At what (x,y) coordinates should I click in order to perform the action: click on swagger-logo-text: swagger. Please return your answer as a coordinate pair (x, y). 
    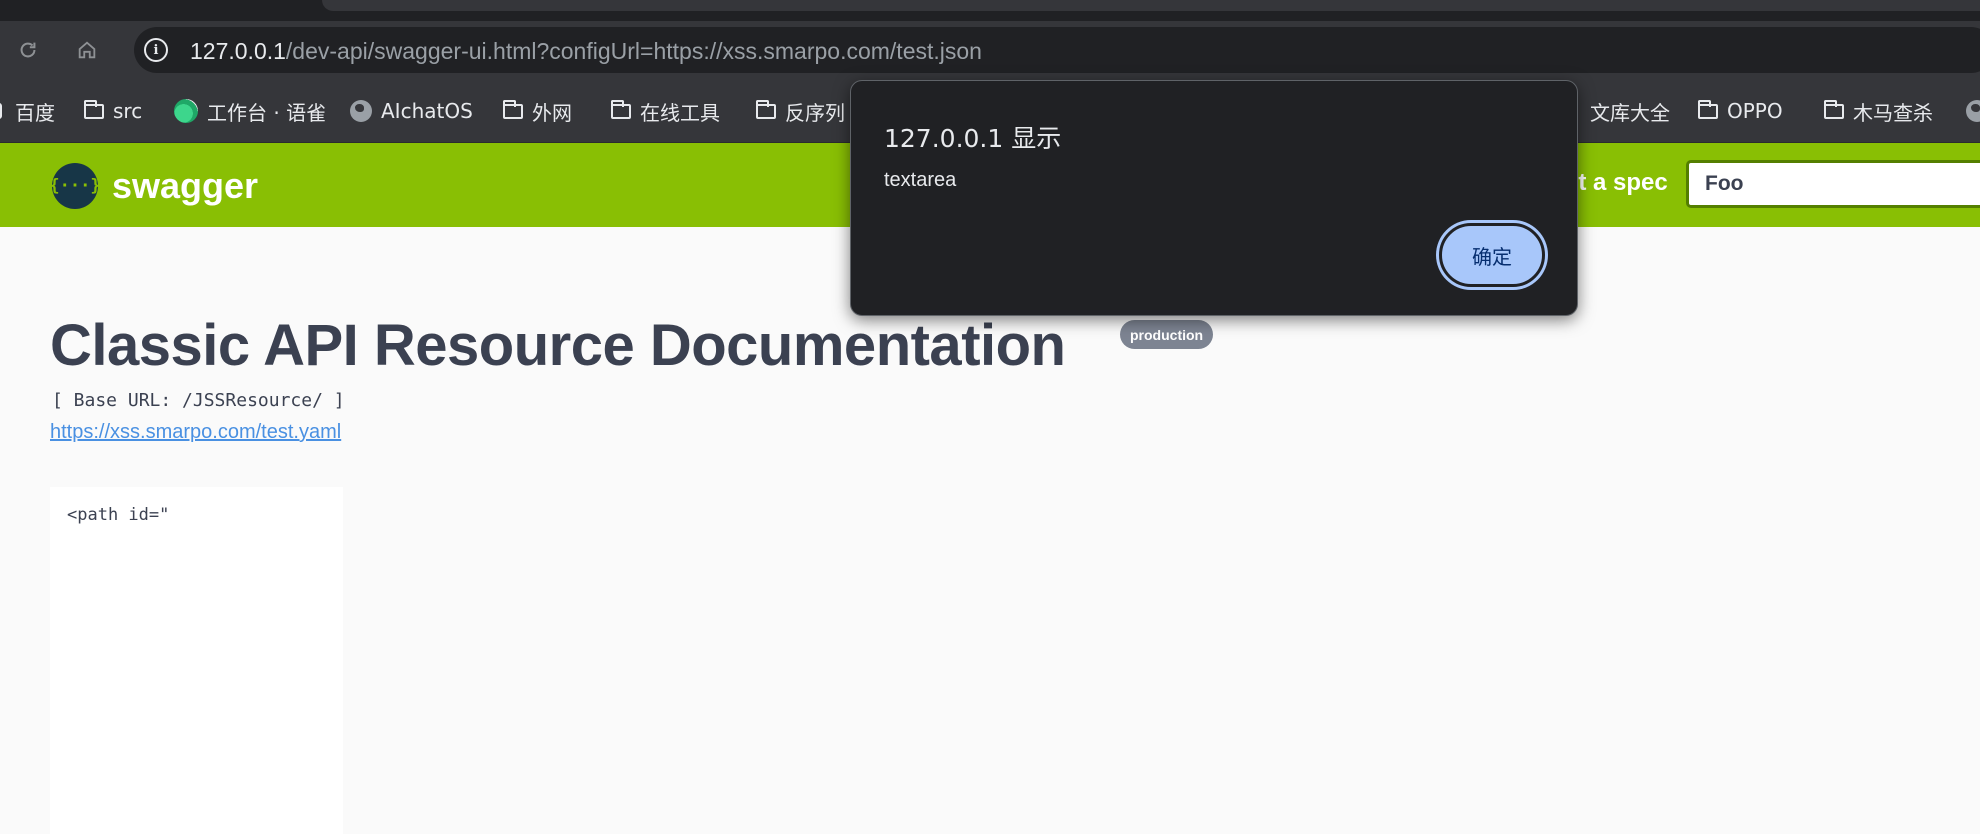
    Looking at the image, I should click on (185, 185).